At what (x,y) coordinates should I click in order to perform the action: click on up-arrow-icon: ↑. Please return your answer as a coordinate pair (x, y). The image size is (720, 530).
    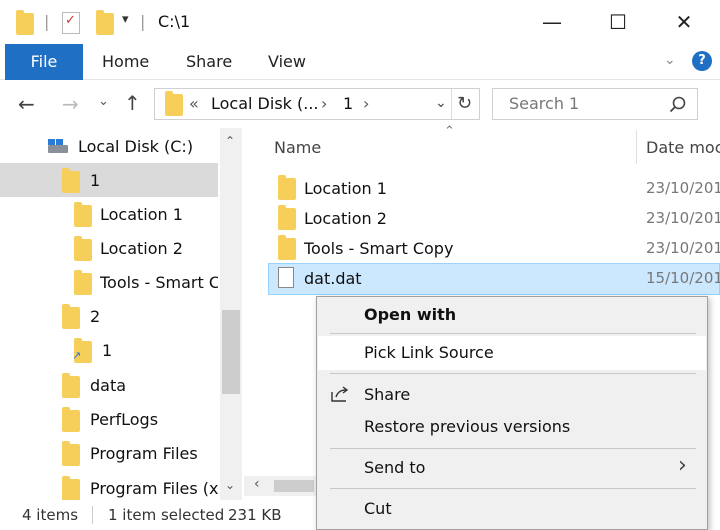
    Looking at the image, I should click on (132, 103).